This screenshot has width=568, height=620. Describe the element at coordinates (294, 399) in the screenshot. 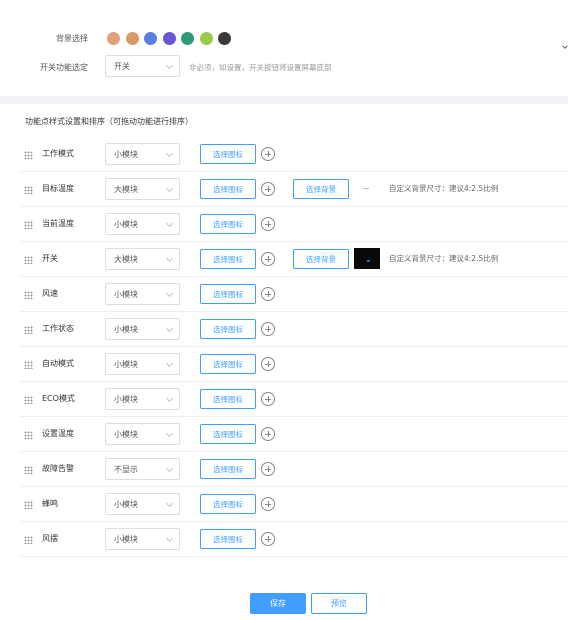

I see `feature-row: ECO模式 小模块 选择图标` at that location.